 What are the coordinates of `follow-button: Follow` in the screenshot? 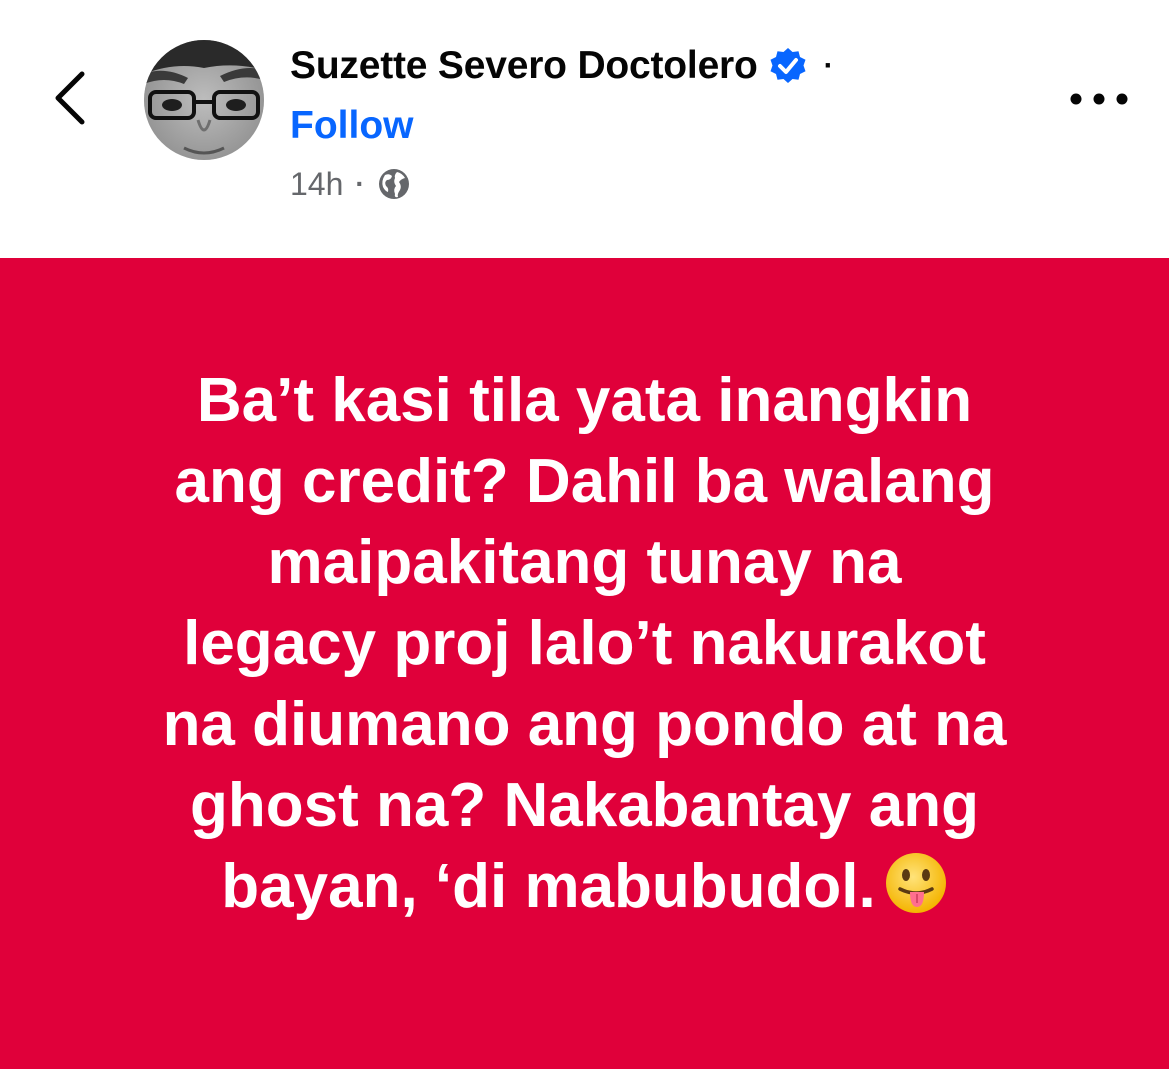 It's located at (351, 126).